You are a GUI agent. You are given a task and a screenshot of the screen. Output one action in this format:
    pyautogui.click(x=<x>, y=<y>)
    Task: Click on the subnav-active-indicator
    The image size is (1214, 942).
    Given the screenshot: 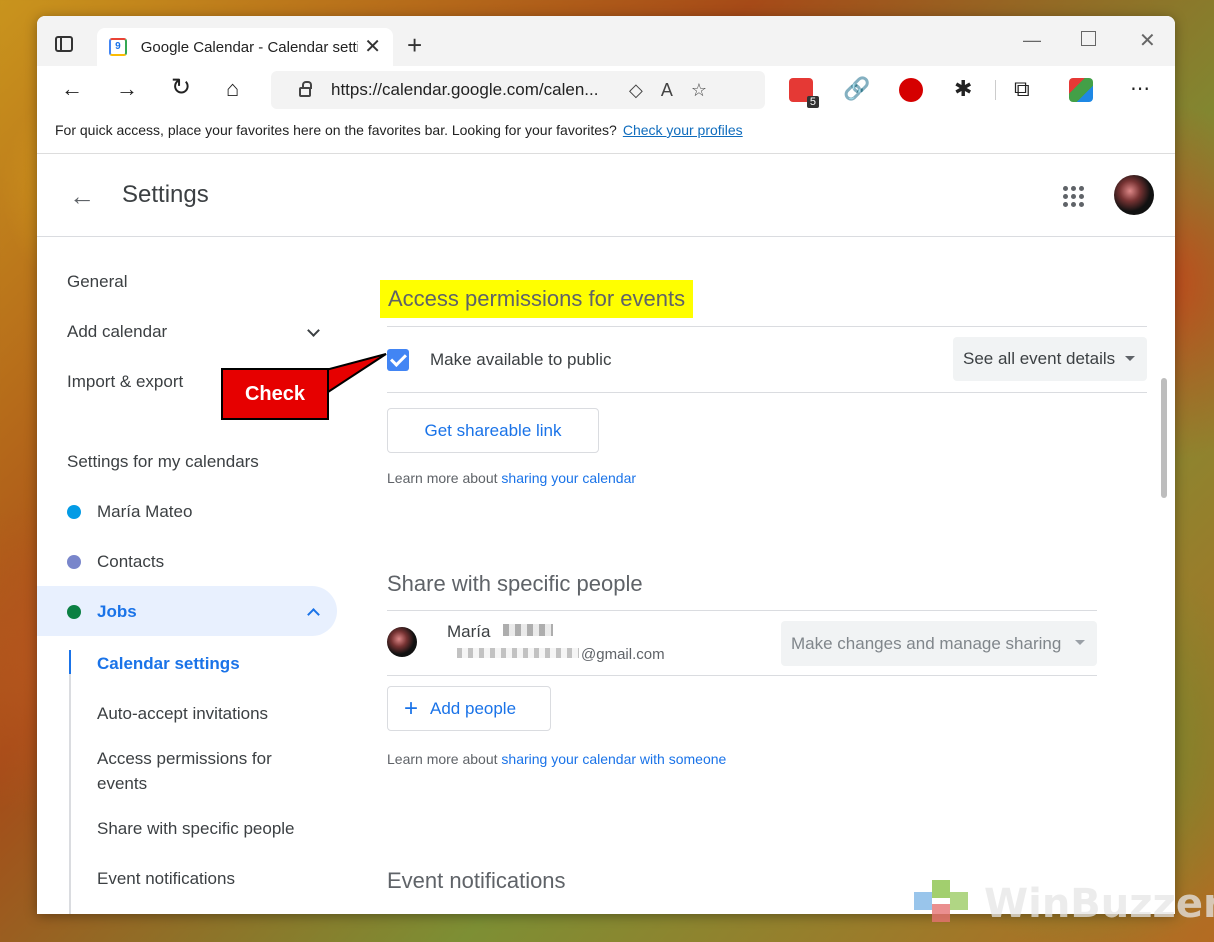 What is the action you would take?
    pyautogui.click(x=70, y=662)
    